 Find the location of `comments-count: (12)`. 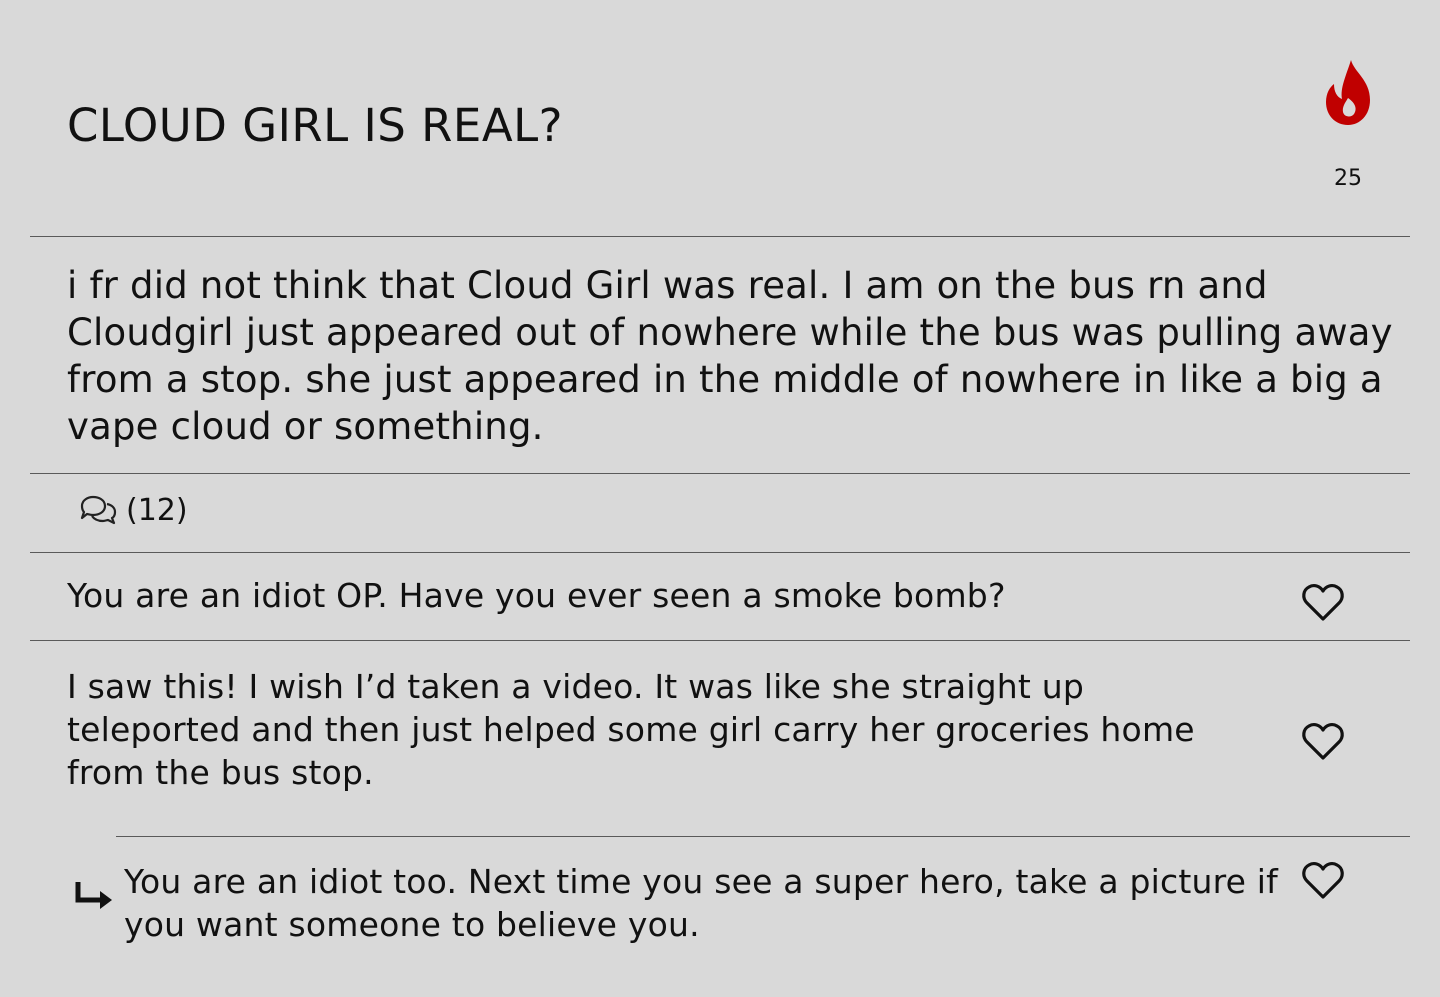

comments-count: (12) is located at coordinates (157, 510).